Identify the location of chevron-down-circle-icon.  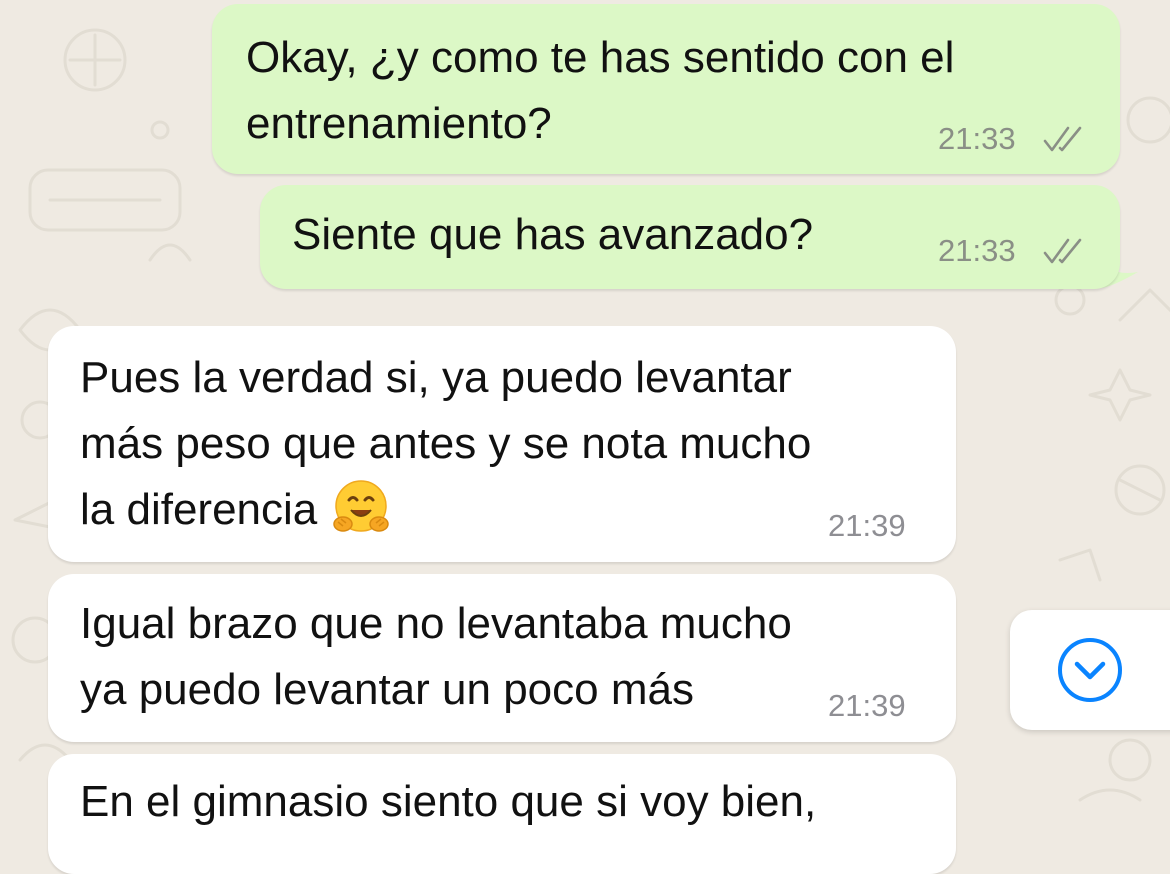
(1090, 670).